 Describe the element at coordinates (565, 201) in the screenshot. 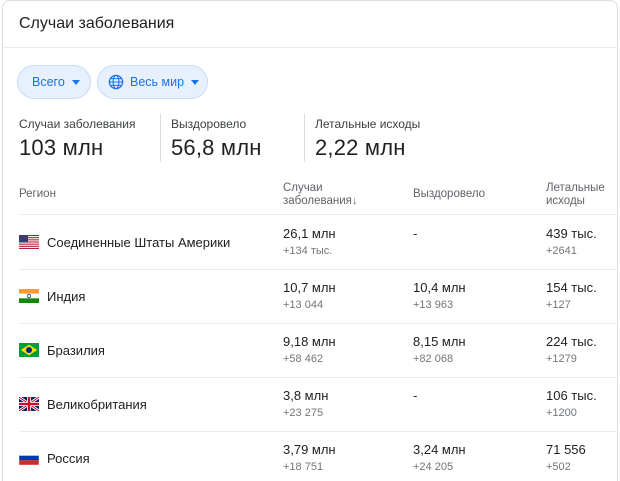

I see `deaths-header-line2: исходы` at that location.